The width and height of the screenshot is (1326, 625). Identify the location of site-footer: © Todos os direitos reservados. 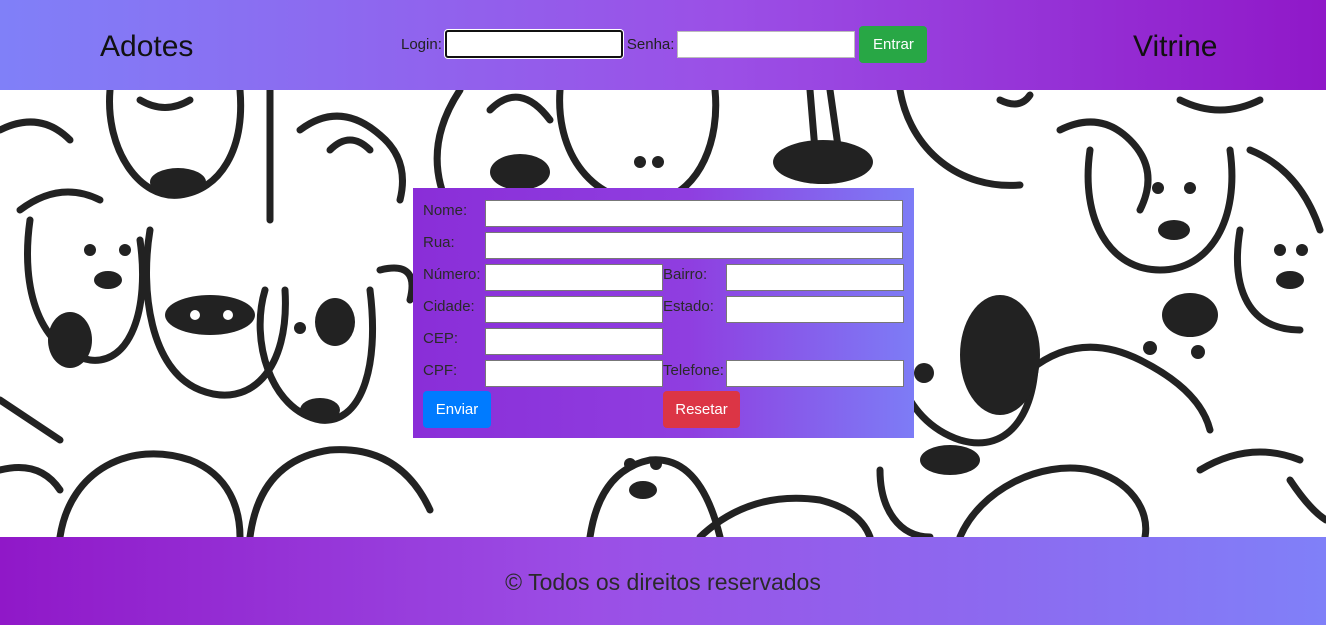
(663, 581).